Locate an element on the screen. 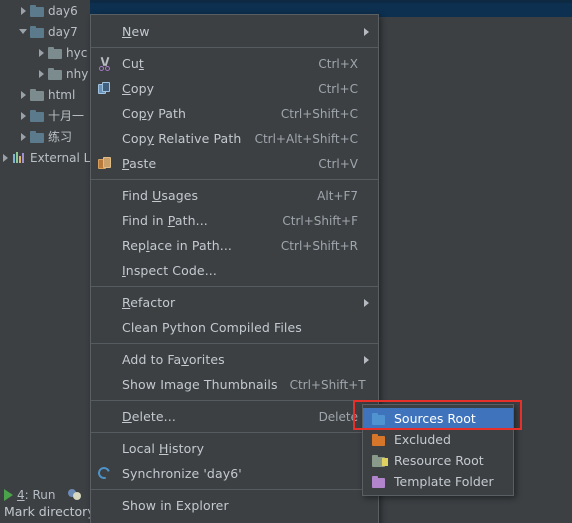  template-folder-icon is located at coordinates (380, 482).